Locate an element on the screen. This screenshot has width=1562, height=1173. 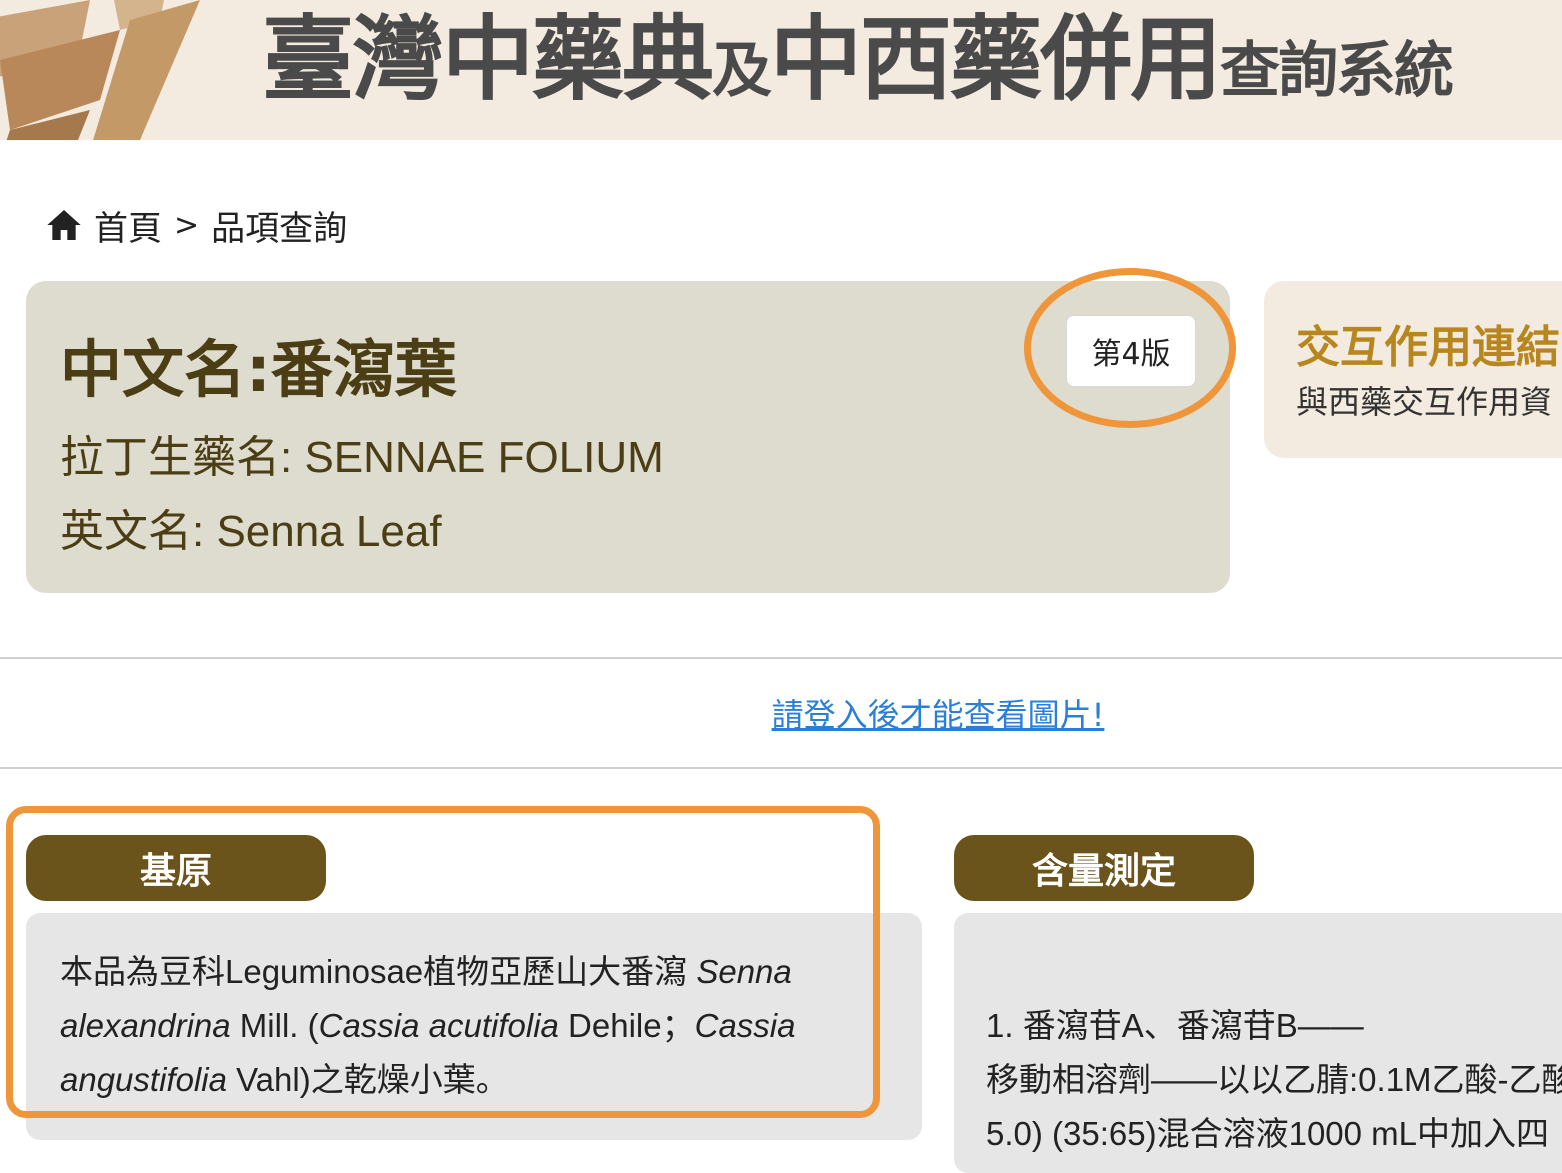
origin-text-2: Mill. ( is located at coordinates (274, 1025).